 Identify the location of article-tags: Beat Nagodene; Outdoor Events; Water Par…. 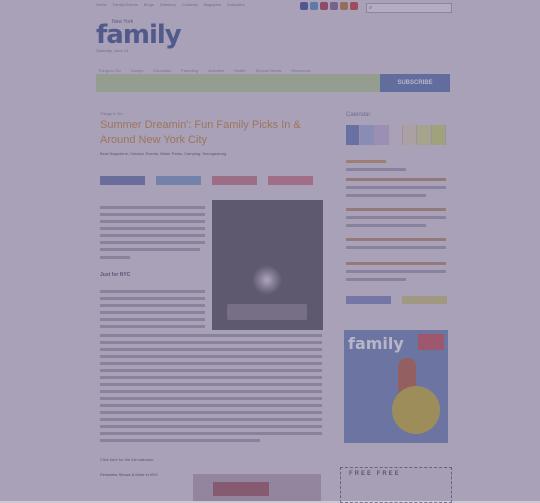
(163, 153).